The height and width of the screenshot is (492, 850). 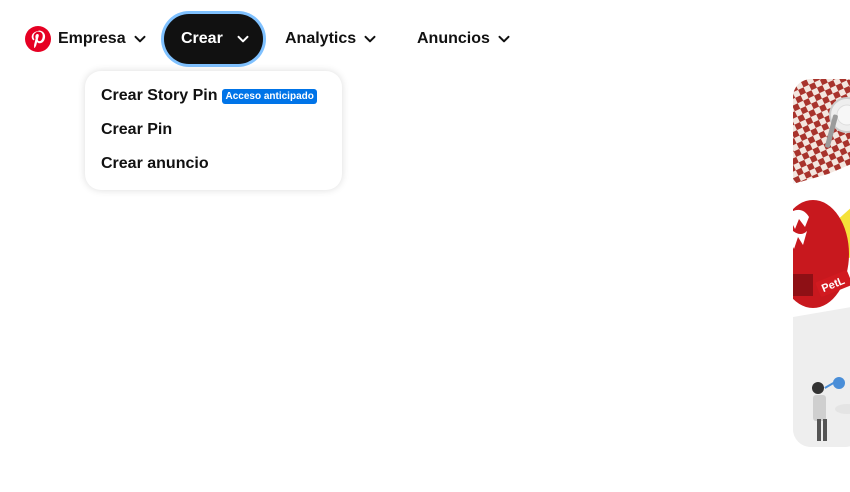 What do you see at coordinates (92, 38) in the screenshot?
I see `nav-empresa-label: Empresa` at bounding box center [92, 38].